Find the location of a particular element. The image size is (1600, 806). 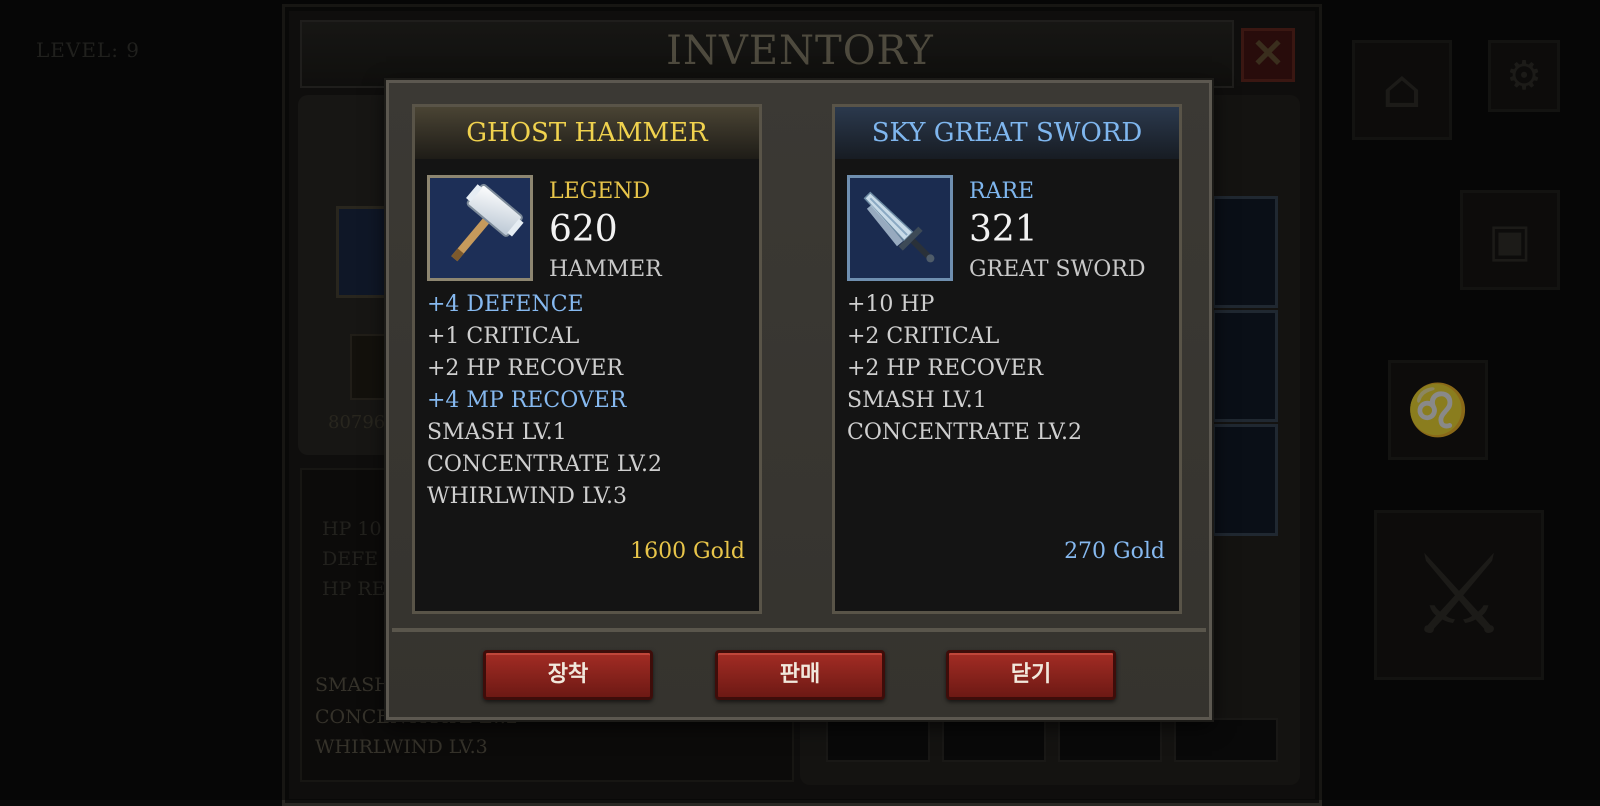

item-stat-line: +2 CRITICAL is located at coordinates (923, 336).